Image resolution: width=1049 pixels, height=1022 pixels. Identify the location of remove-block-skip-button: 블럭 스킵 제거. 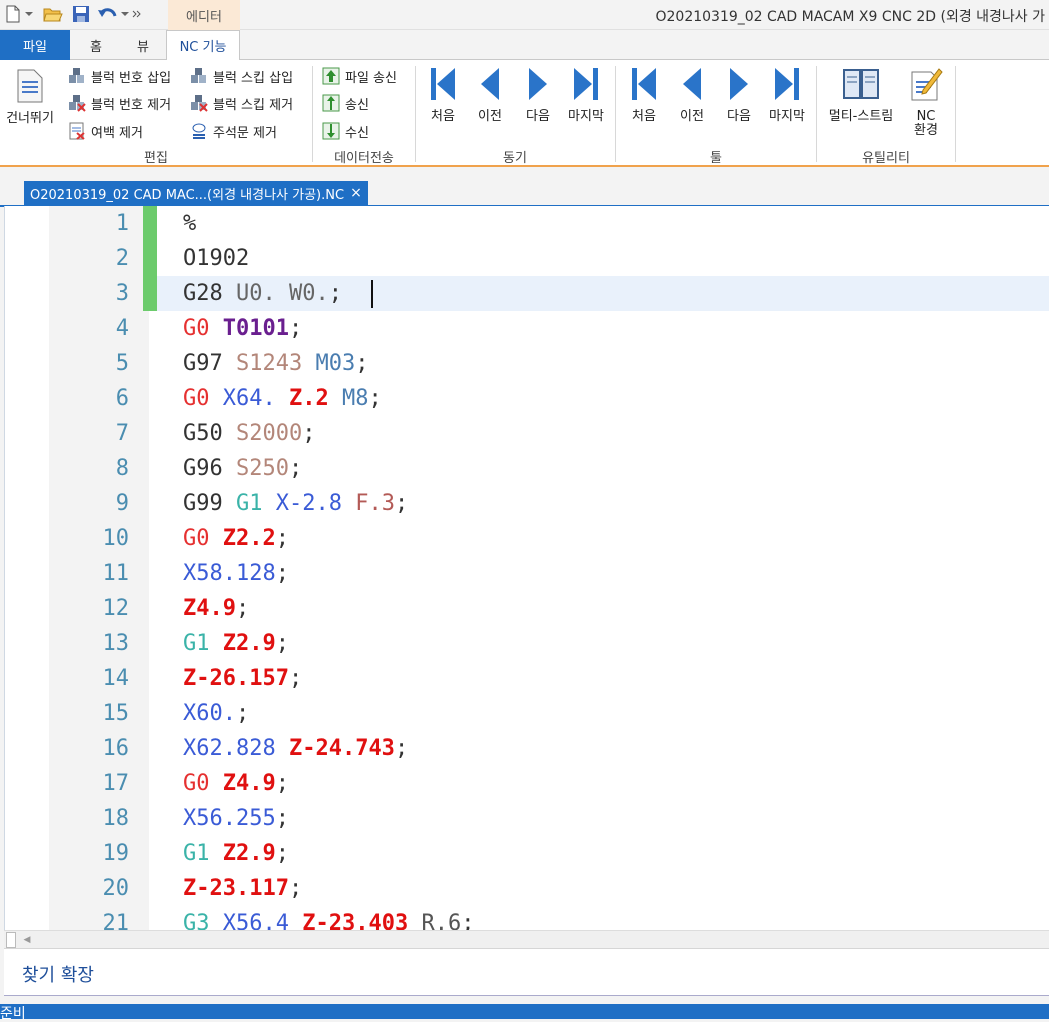
(241, 103).